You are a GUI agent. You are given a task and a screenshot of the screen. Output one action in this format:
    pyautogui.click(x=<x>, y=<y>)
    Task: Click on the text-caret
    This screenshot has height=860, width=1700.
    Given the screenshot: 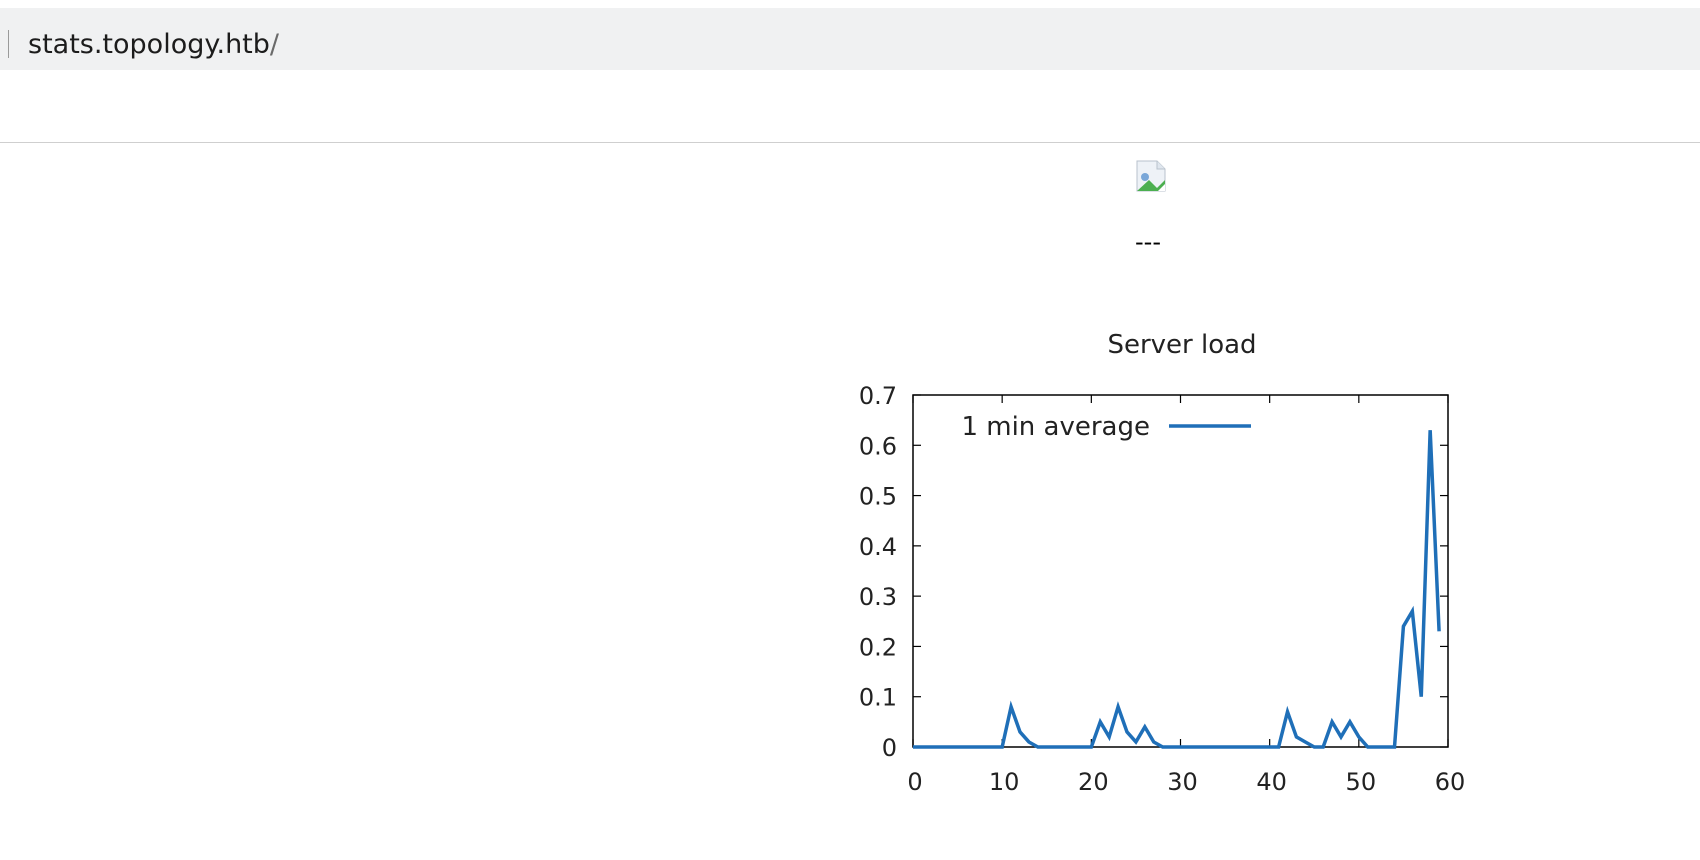 What is the action you would take?
    pyautogui.click(x=8, y=44)
    